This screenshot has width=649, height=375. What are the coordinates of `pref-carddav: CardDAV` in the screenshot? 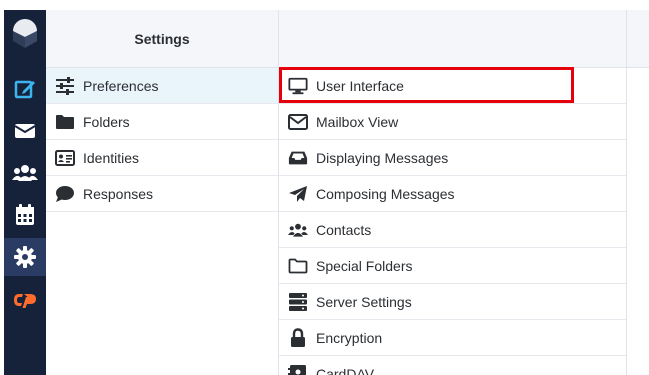 It's located at (452, 365).